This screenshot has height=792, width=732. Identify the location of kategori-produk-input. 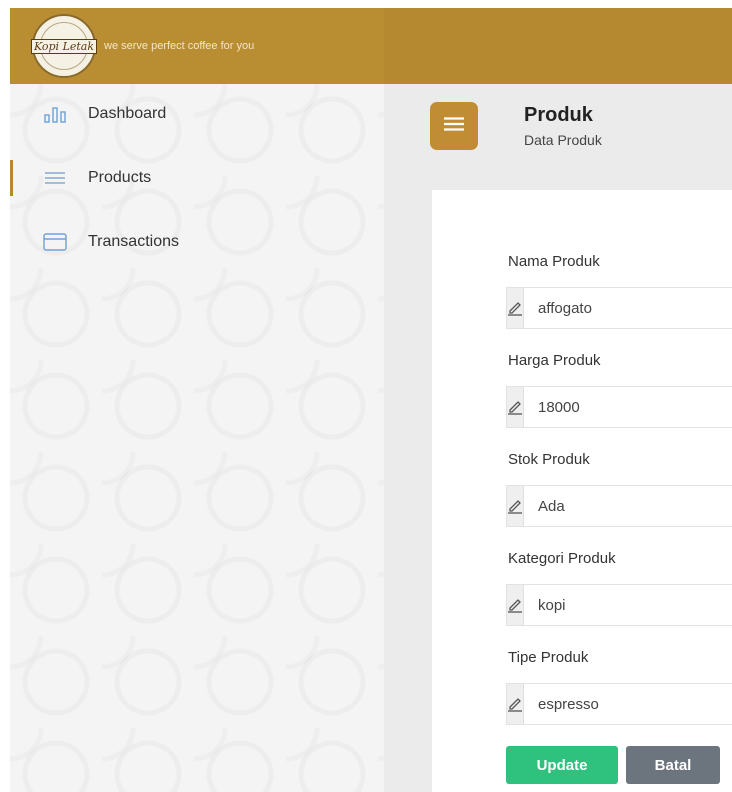
(628, 605).